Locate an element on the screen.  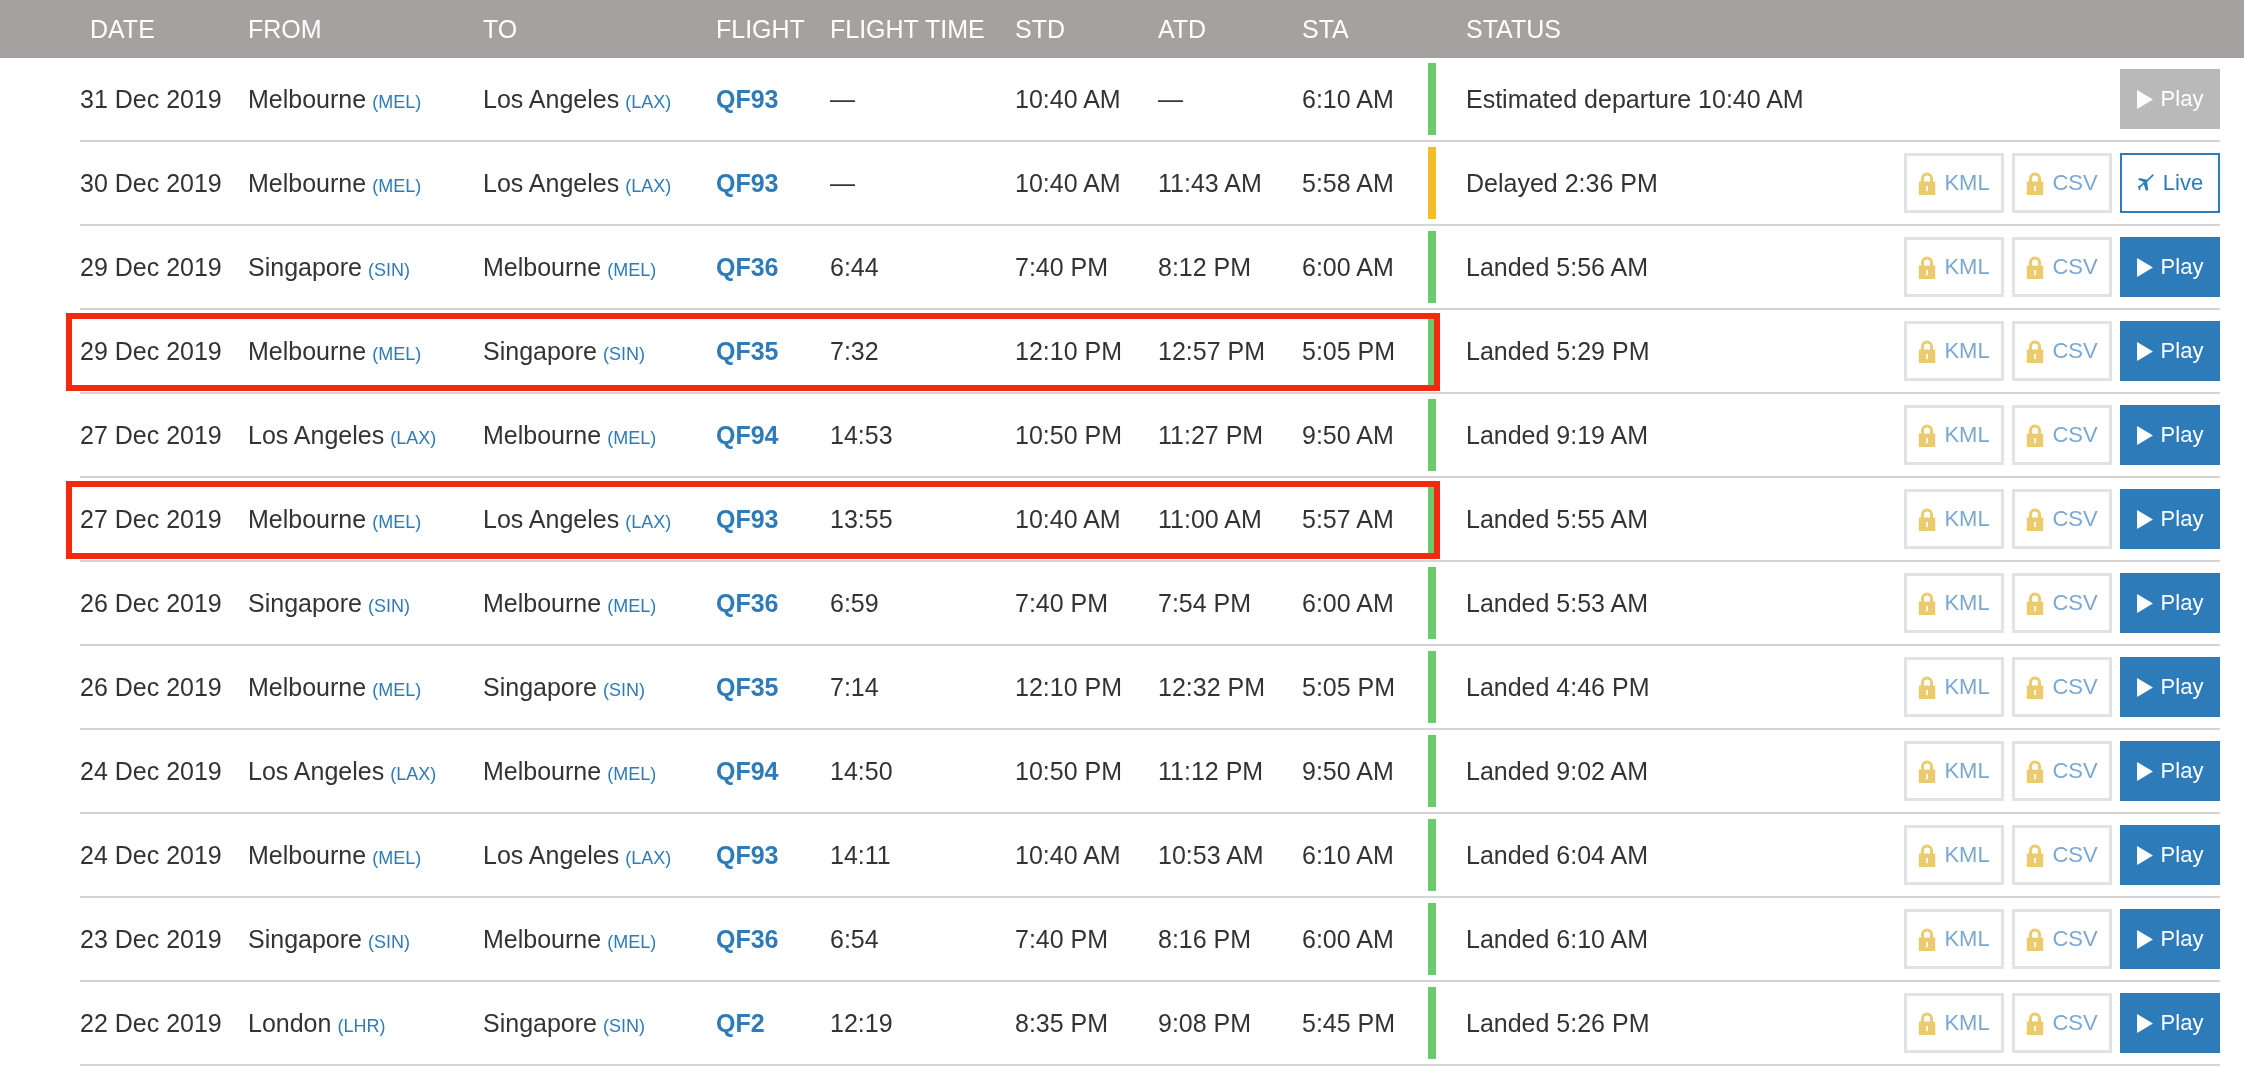
sta-cell-text: 6:00 AM is located at coordinates (1348, 267).